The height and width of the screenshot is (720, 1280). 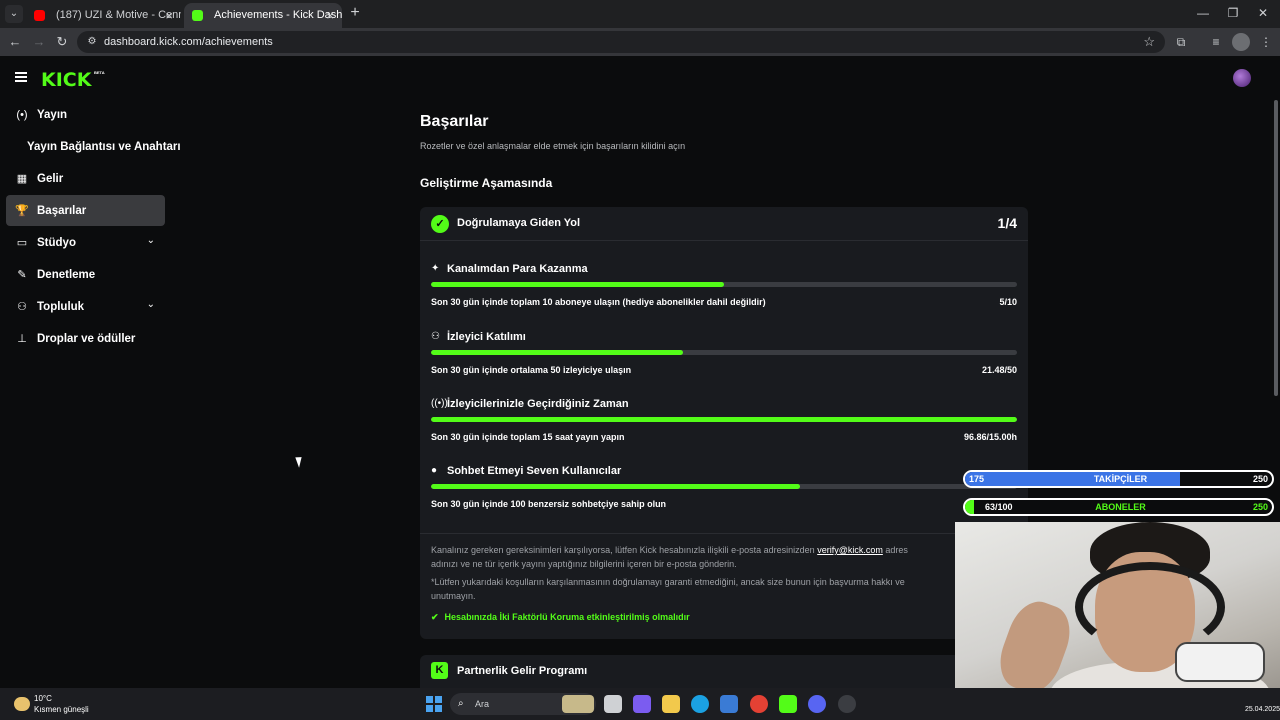 What do you see at coordinates (1007, 223) in the screenshot?
I see `card-progress-count: 1/4` at bounding box center [1007, 223].